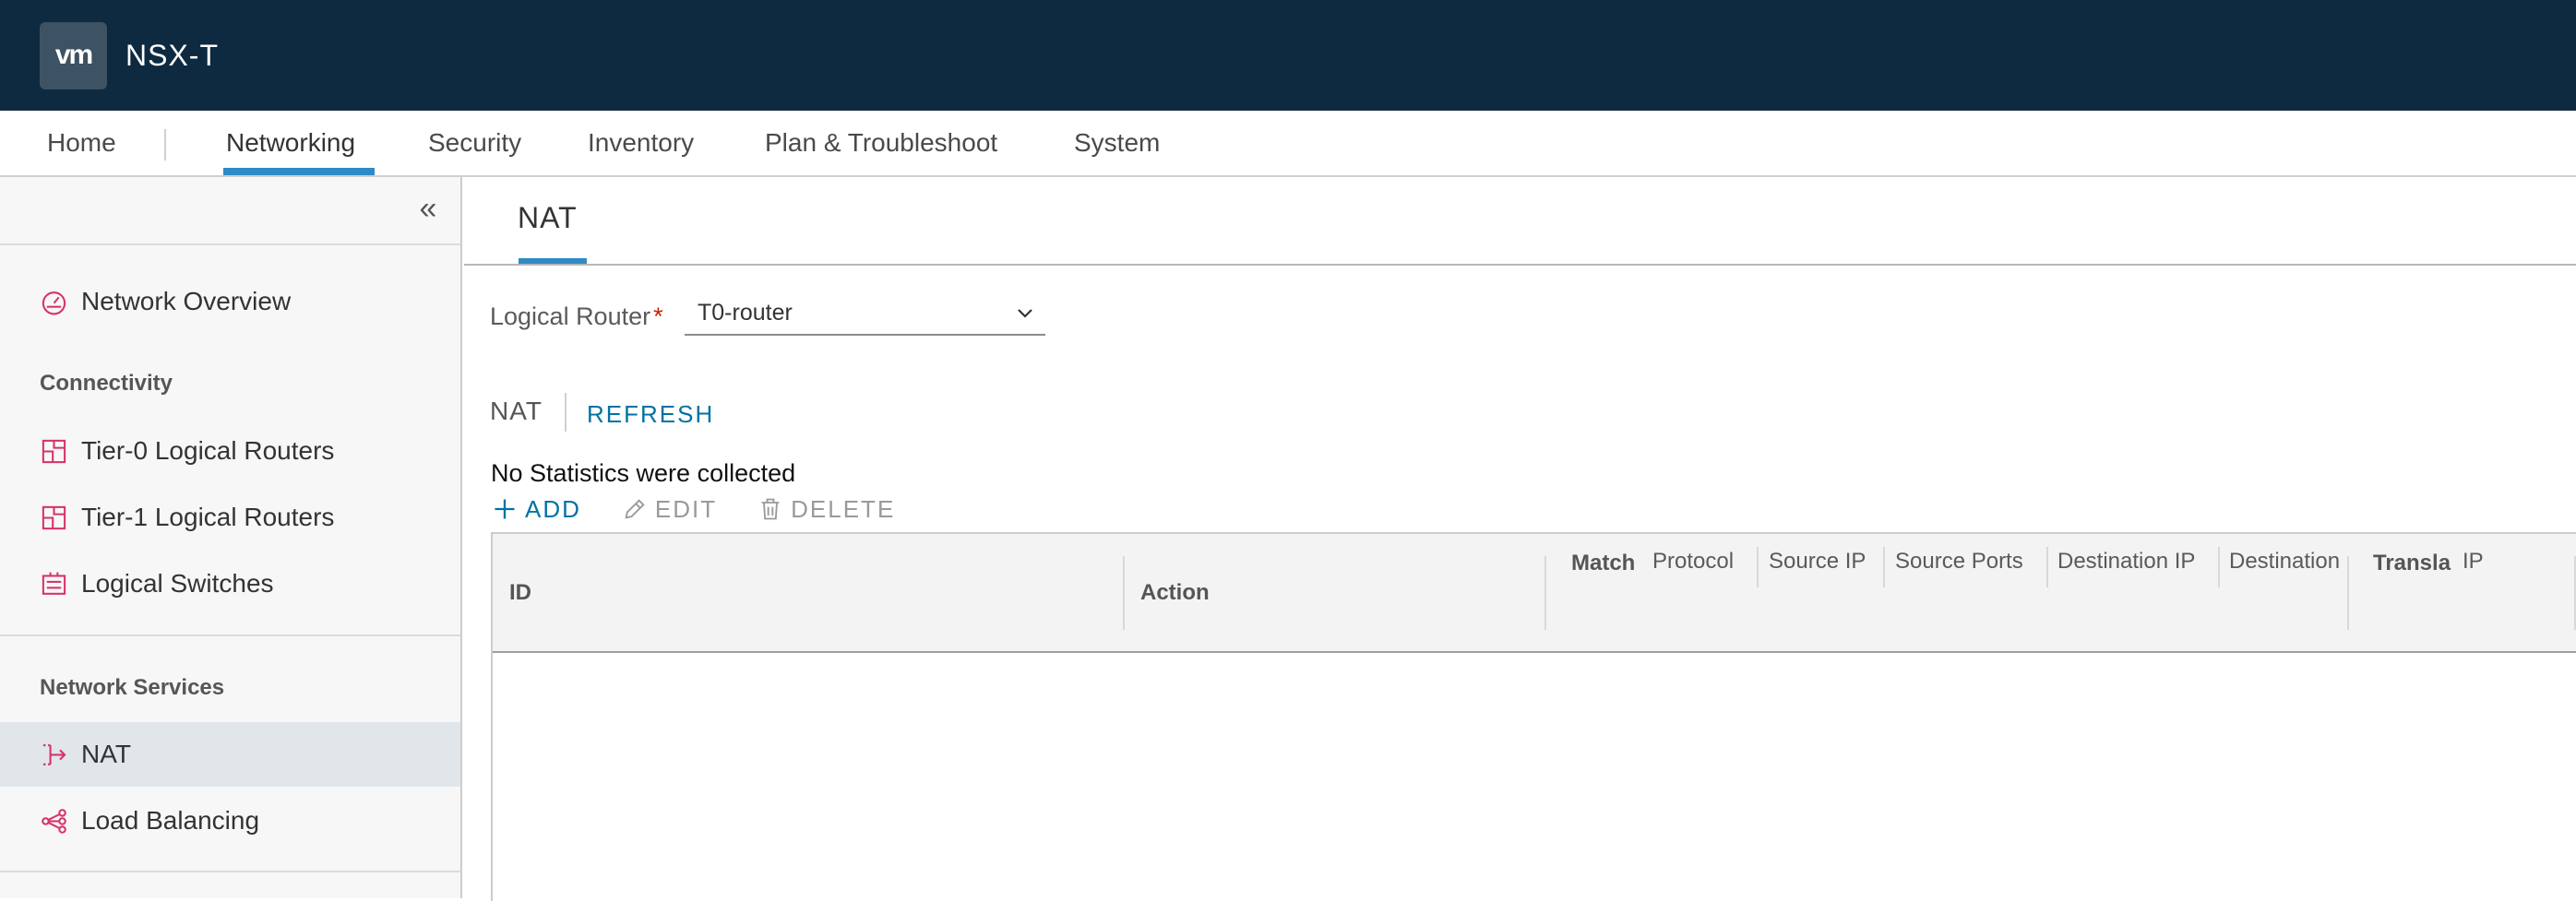  Describe the element at coordinates (1824, 562) in the screenshot. I see `column-header-source-ip: Source IP` at that location.